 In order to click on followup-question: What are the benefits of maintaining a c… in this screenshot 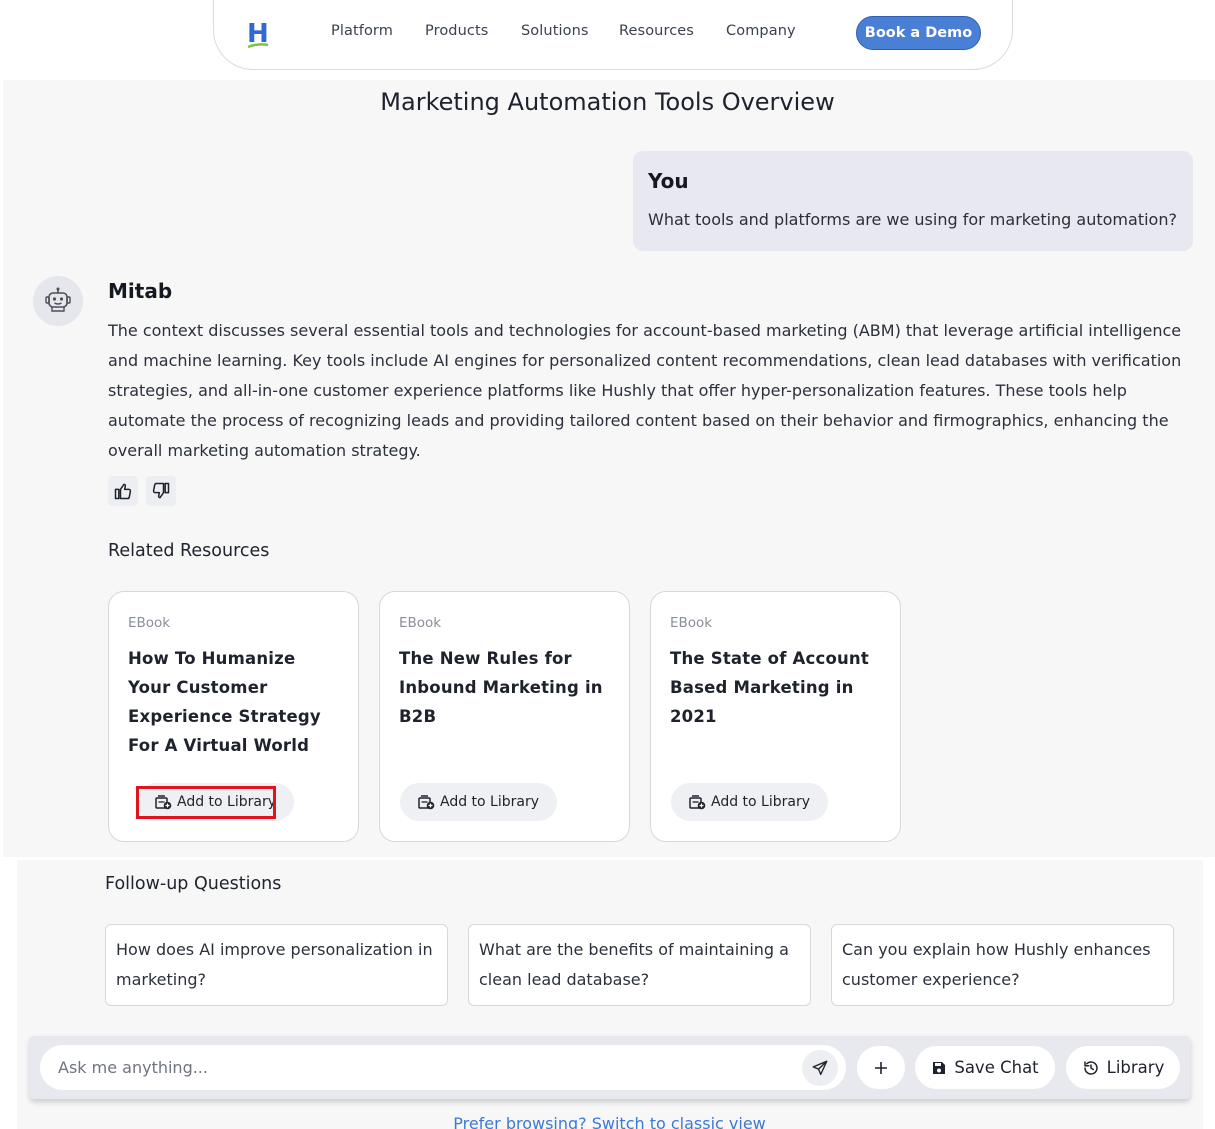, I will do `click(639, 965)`.